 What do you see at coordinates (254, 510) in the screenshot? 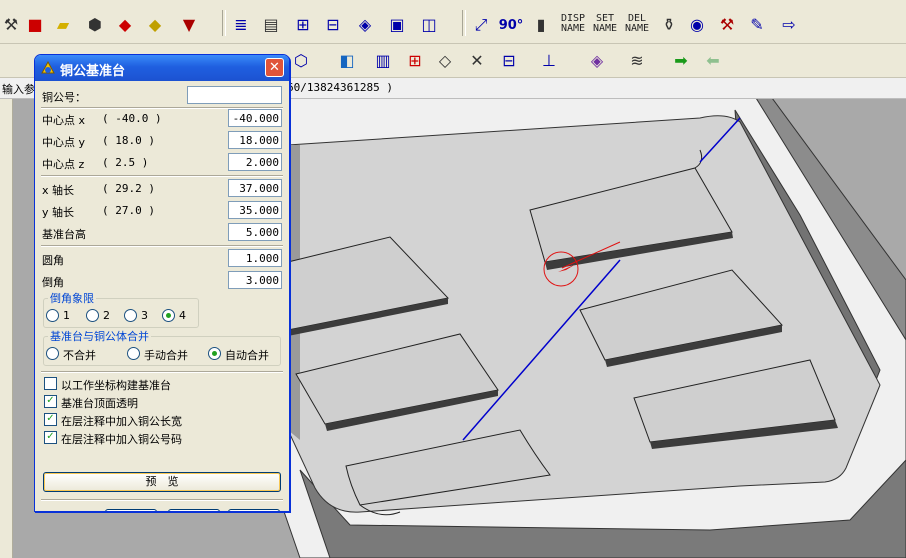
I see `cancel-button: 取消` at bounding box center [254, 510].